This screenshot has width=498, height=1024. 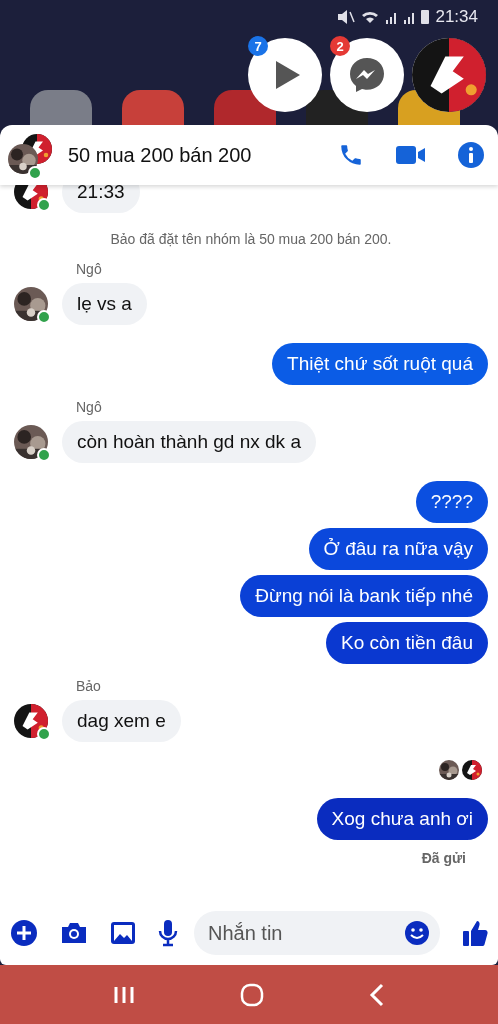 I want to click on message-bubble: dag xem e, so click(x=121, y=721).